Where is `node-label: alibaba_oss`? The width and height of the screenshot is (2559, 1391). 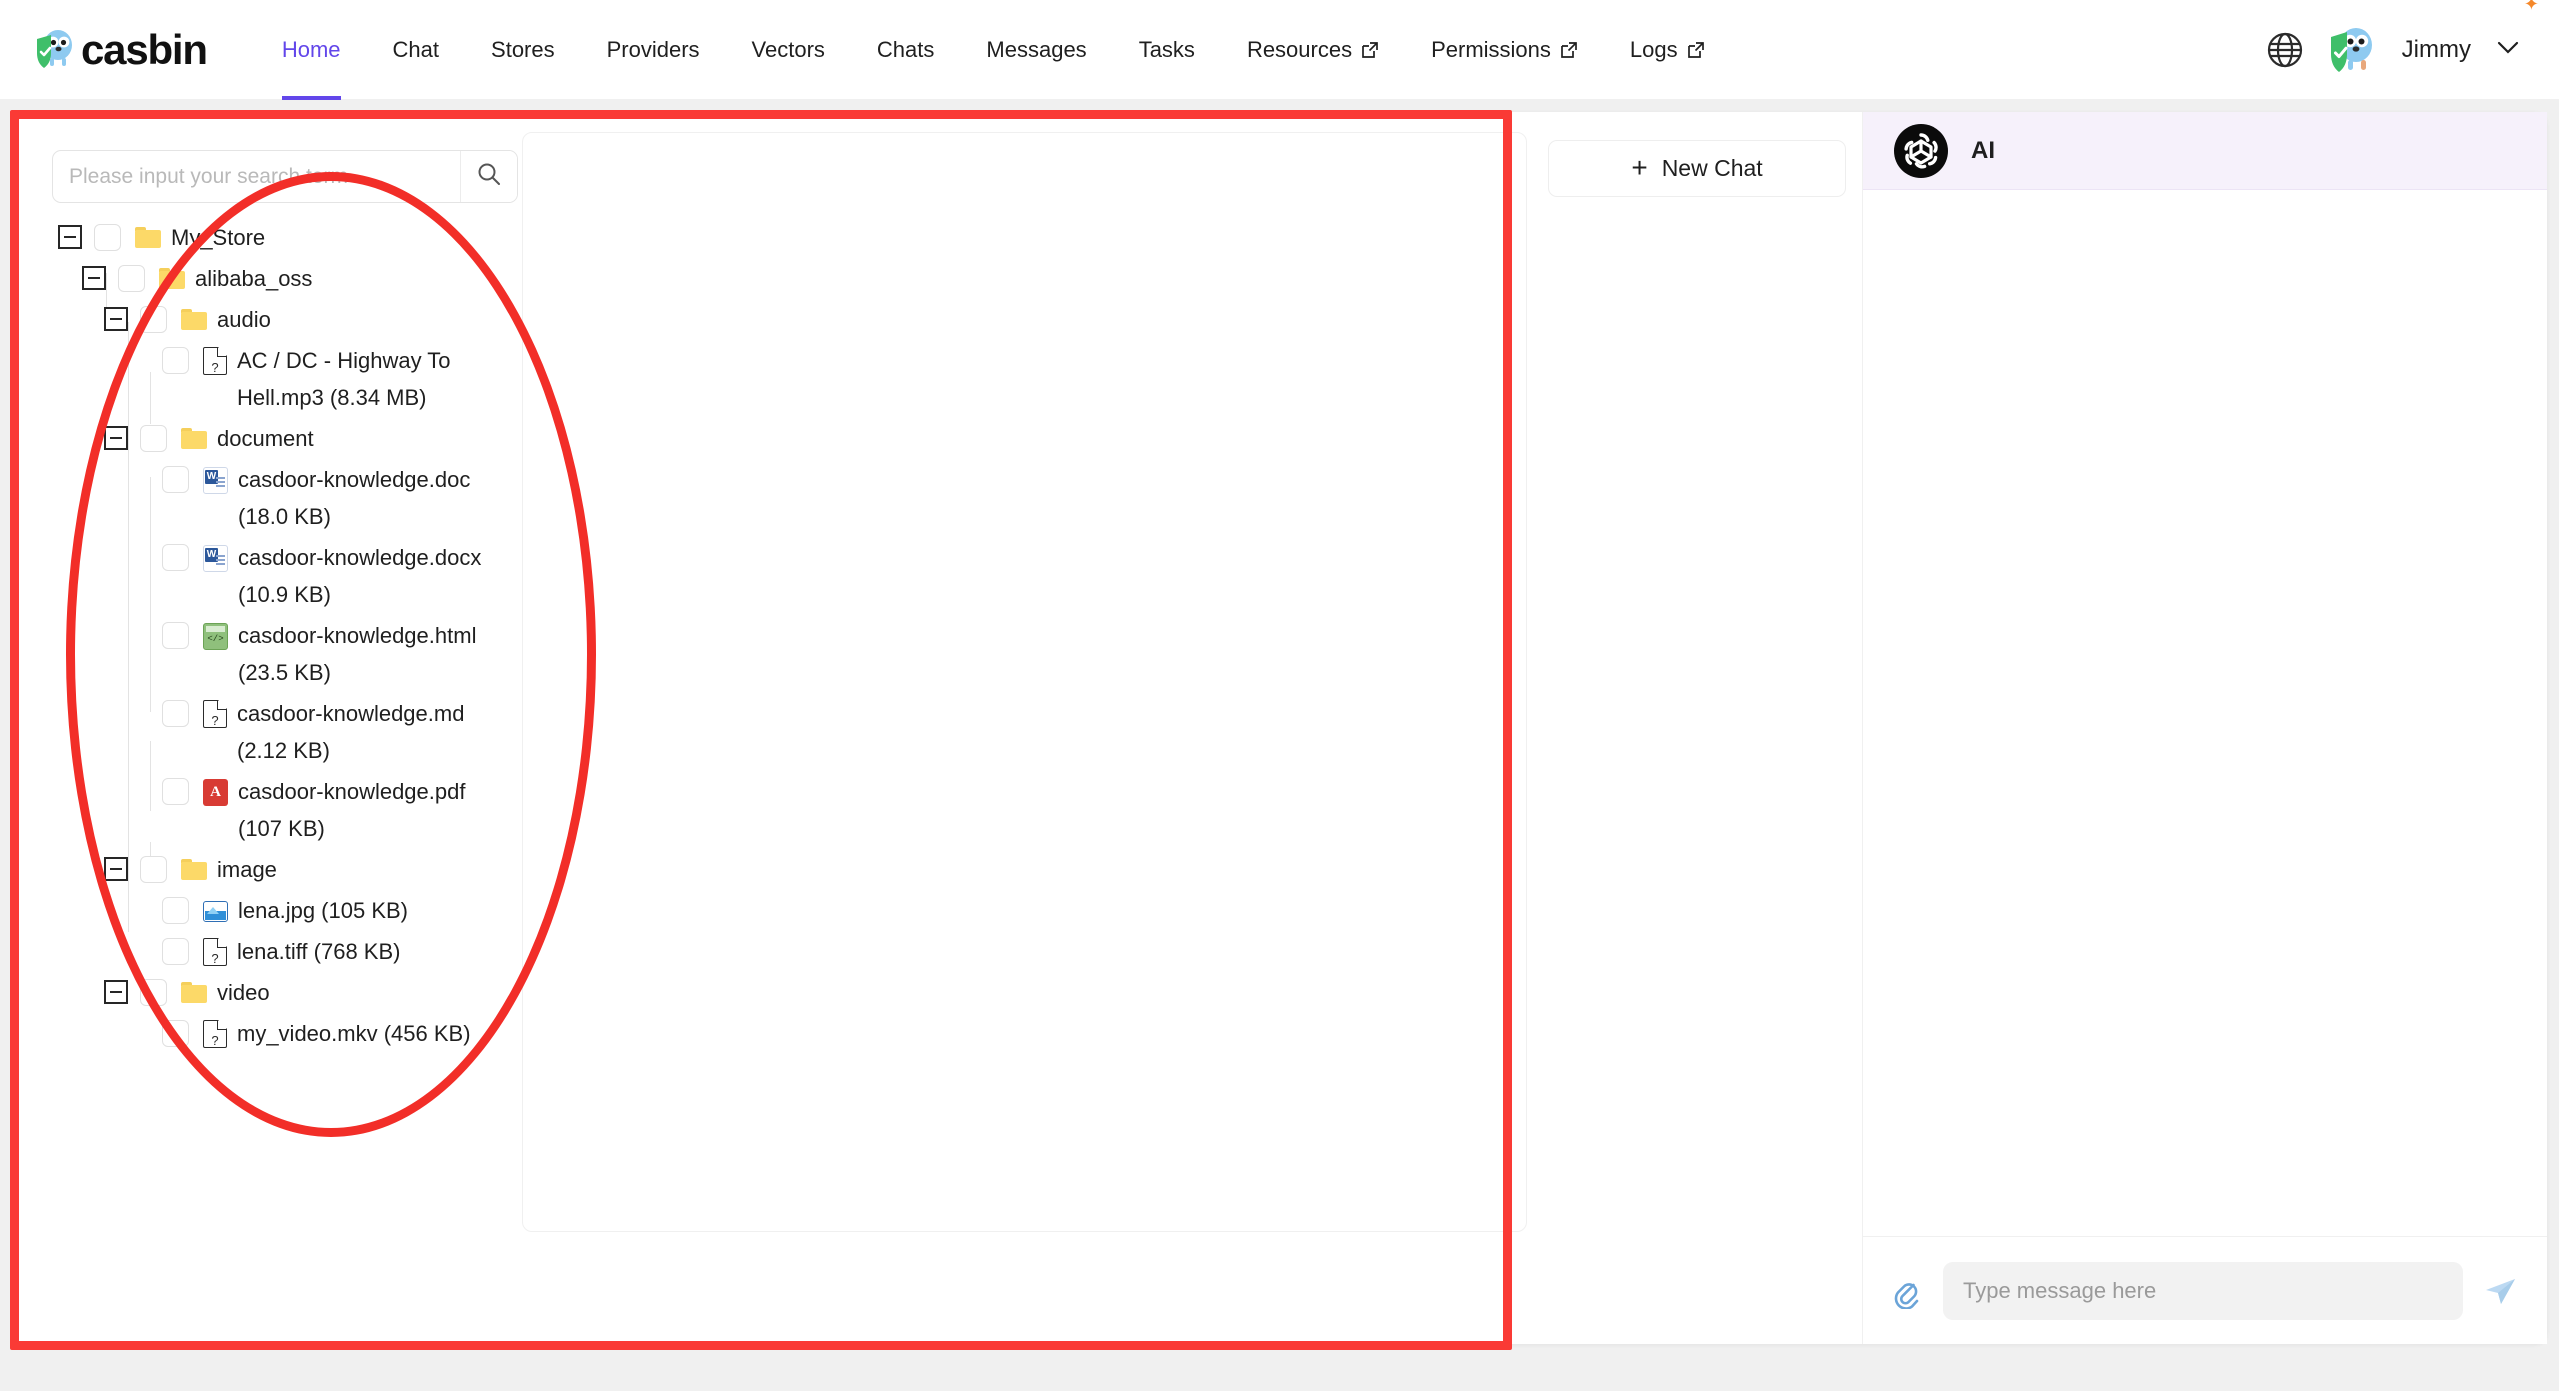 node-label: alibaba_oss is located at coordinates (254, 278).